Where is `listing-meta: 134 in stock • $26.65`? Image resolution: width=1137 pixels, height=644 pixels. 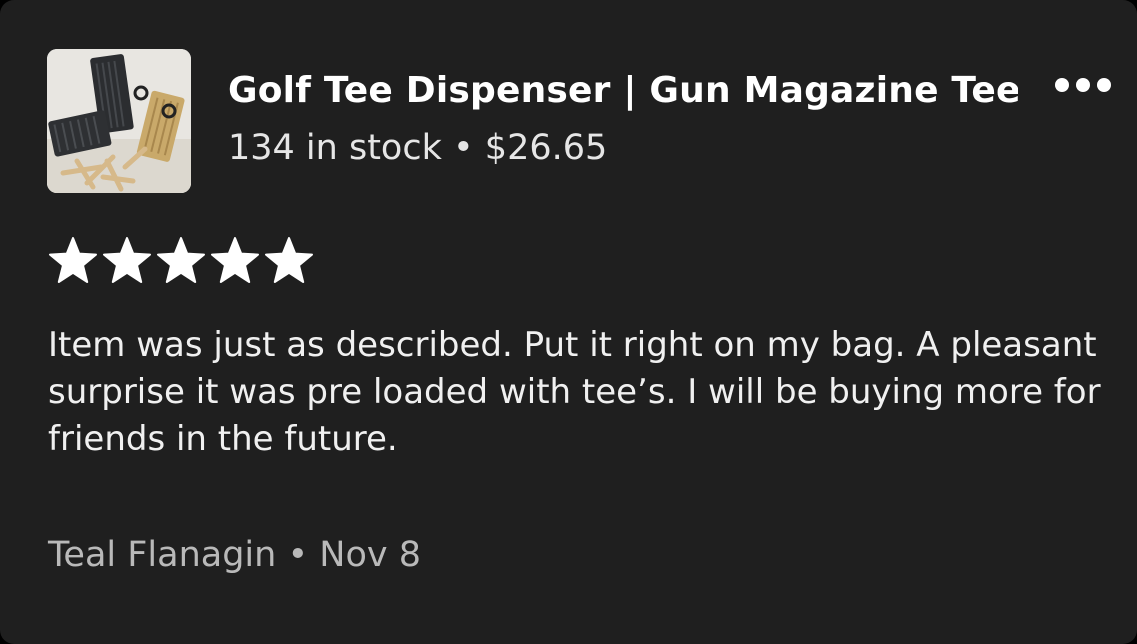
listing-meta: 134 in stock • $26.65 is located at coordinates (417, 148).